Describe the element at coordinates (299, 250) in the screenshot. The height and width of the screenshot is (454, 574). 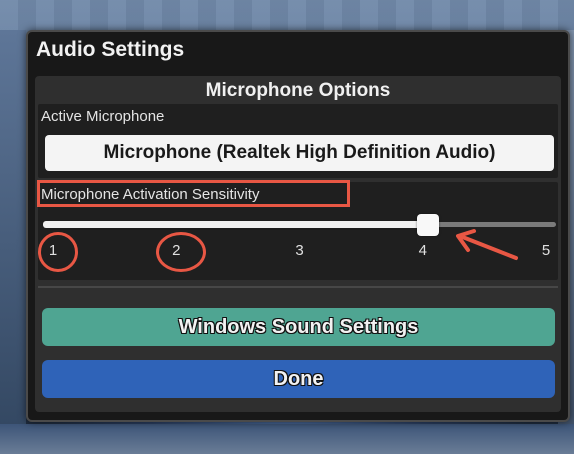
I see `tick-label-3: 3` at that location.